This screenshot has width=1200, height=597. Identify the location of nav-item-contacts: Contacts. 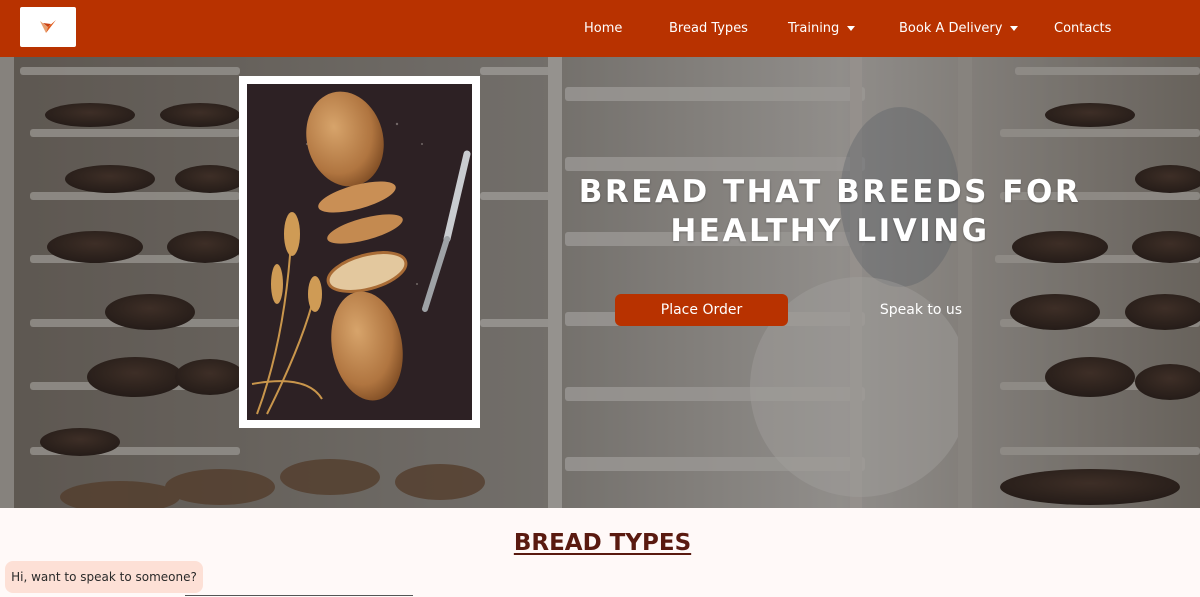
(1082, 28).